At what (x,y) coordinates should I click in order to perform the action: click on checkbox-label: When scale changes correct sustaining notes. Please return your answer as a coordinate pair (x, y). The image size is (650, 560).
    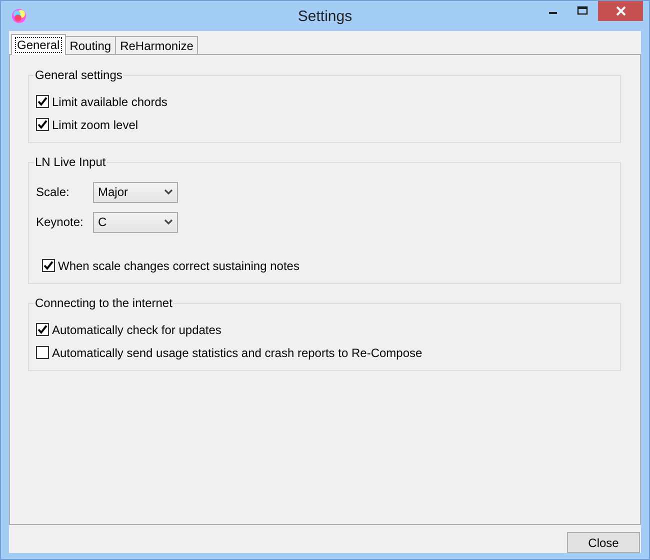
    Looking at the image, I should click on (179, 266).